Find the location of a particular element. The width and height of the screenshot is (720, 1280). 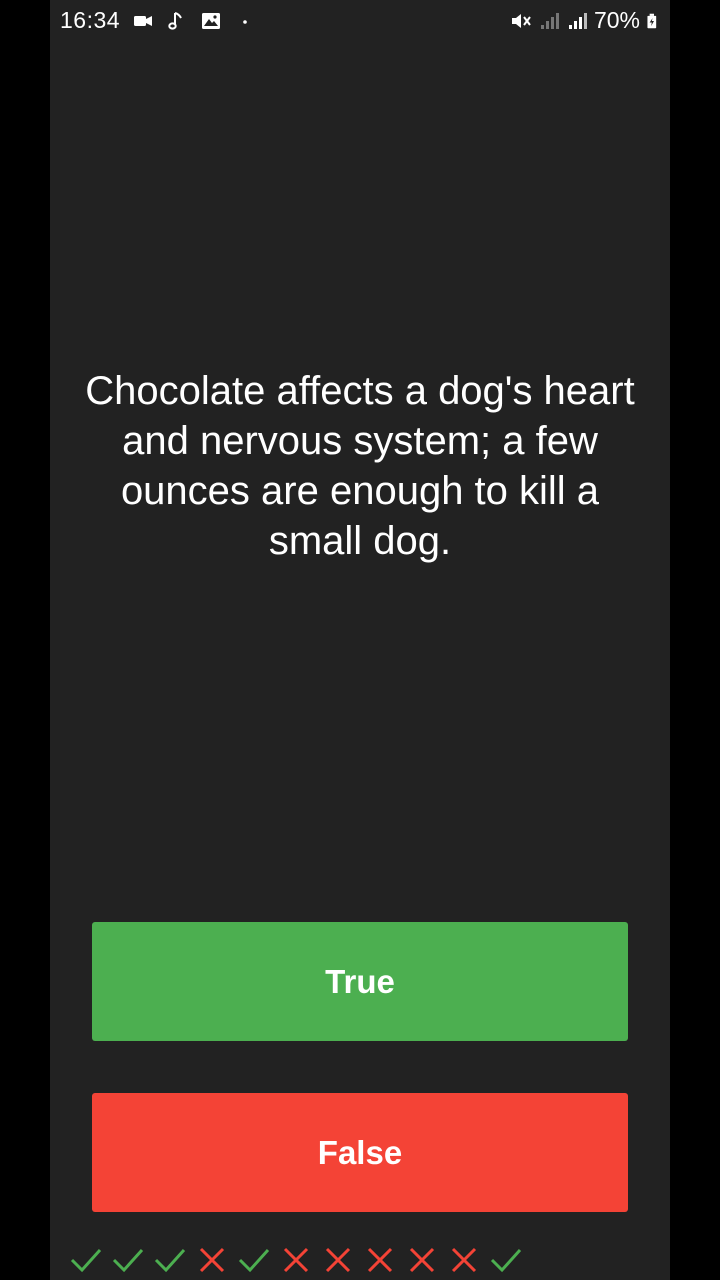

music-note-icon is located at coordinates (175, 20).